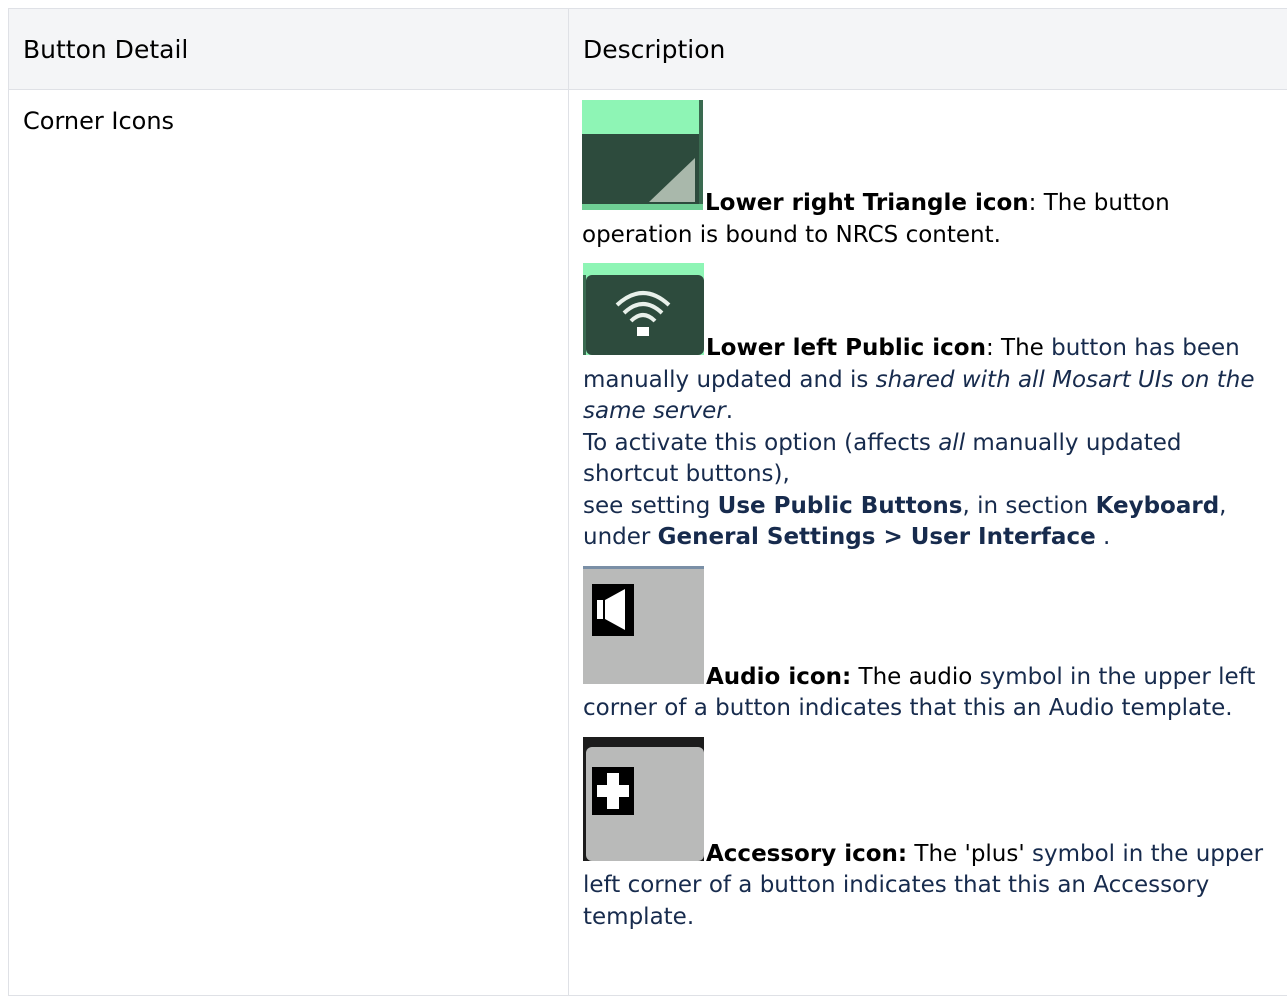 This screenshot has height=996, width=1287. What do you see at coordinates (643, 630) in the screenshot?
I see `audio-speaker-icon` at bounding box center [643, 630].